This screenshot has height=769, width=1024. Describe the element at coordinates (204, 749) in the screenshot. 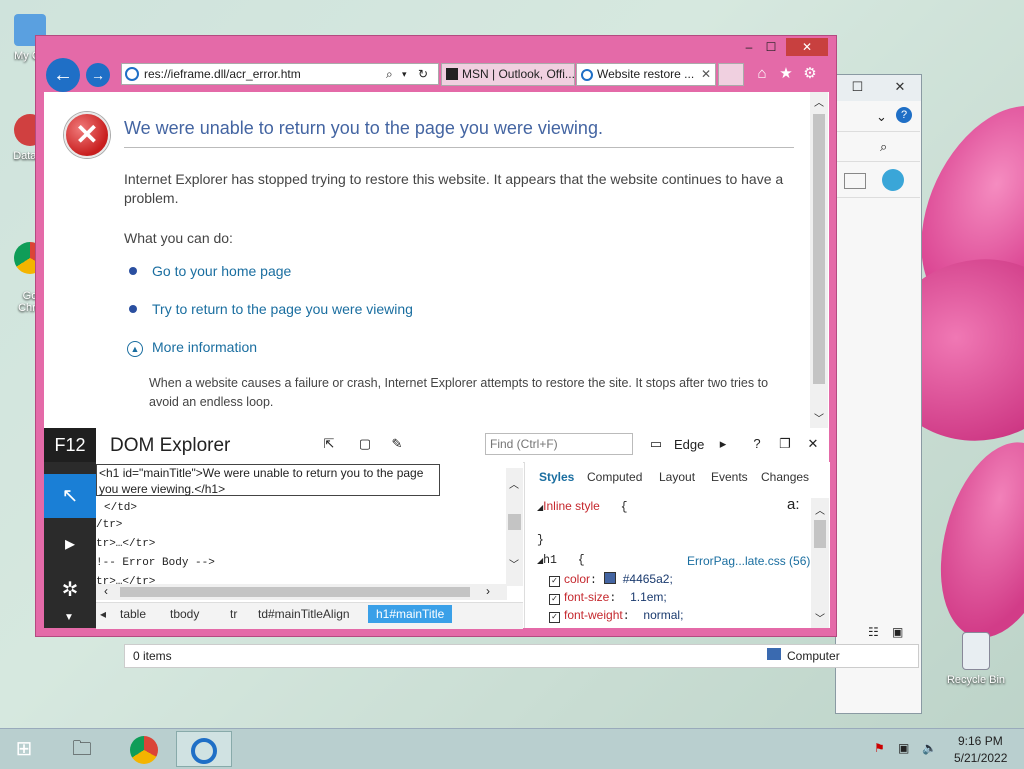

I see `internet-explorer-taskbar-icon` at that location.